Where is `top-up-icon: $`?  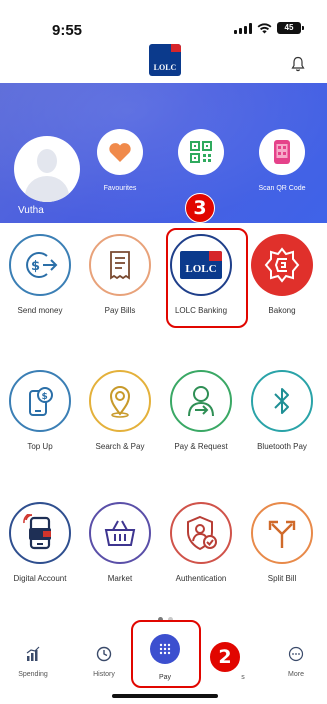
top-up-icon: $ is located at coordinates (41, 401).